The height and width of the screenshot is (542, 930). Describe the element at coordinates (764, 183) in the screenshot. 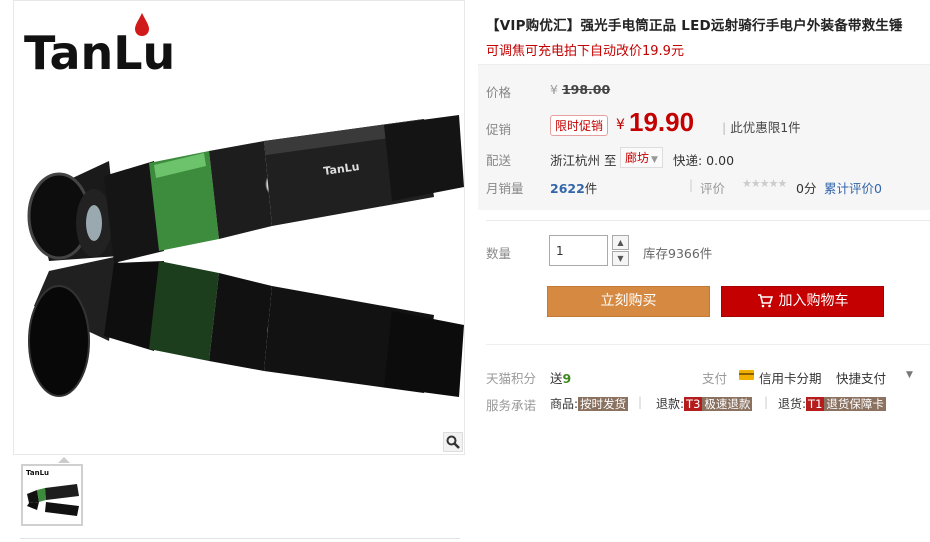

I see `rating-stars: ★★★★★` at that location.